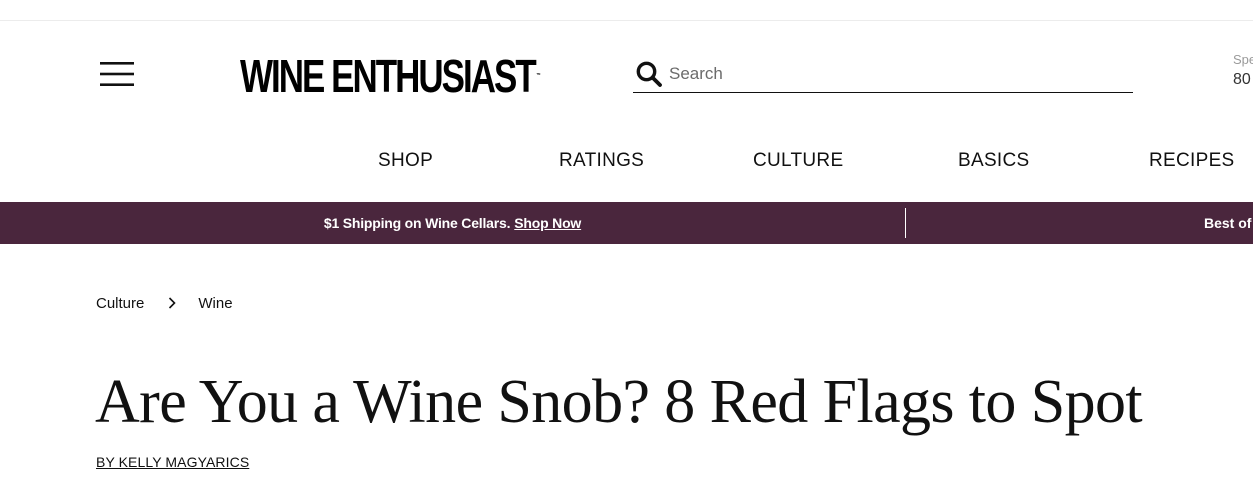 Image resolution: width=1253 pixels, height=492 pixels. Describe the element at coordinates (120, 303) in the screenshot. I see `breadcrumb-item-culture: Culture` at that location.